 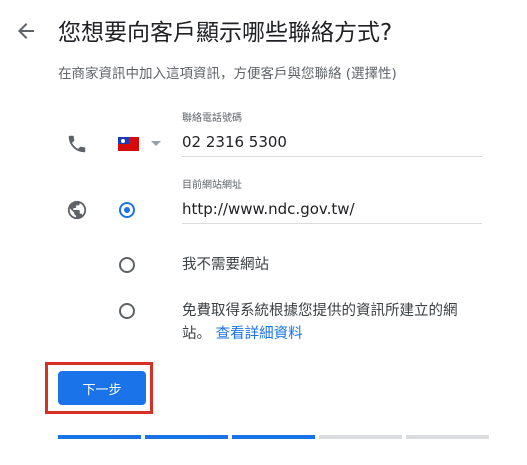 What do you see at coordinates (227, 74) in the screenshot?
I see `page-subtitle: 在商家資訊中加入這項資訊，方便客戶與您聯絡 (選擇性)` at bounding box center [227, 74].